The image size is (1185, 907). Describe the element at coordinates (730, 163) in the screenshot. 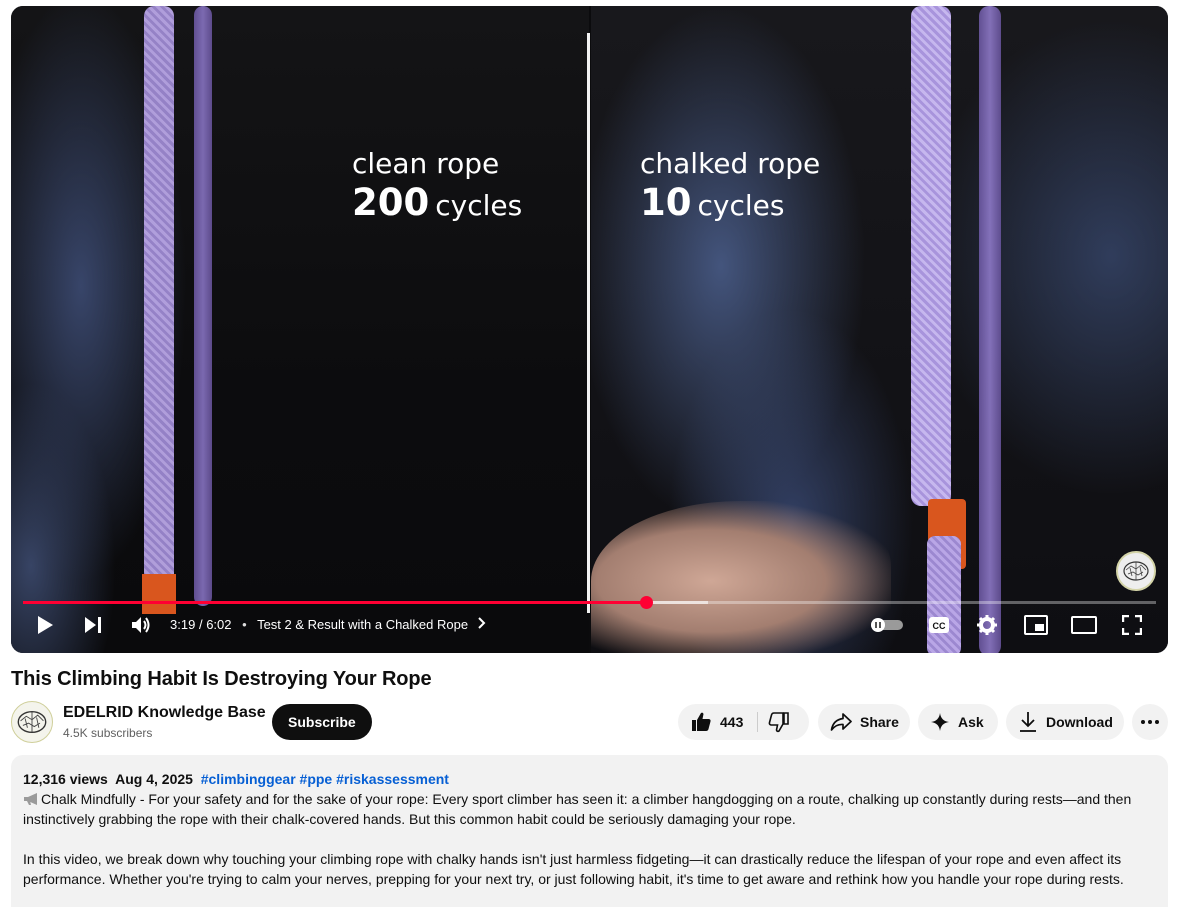

I see `overlay-label: chalked rope` at that location.